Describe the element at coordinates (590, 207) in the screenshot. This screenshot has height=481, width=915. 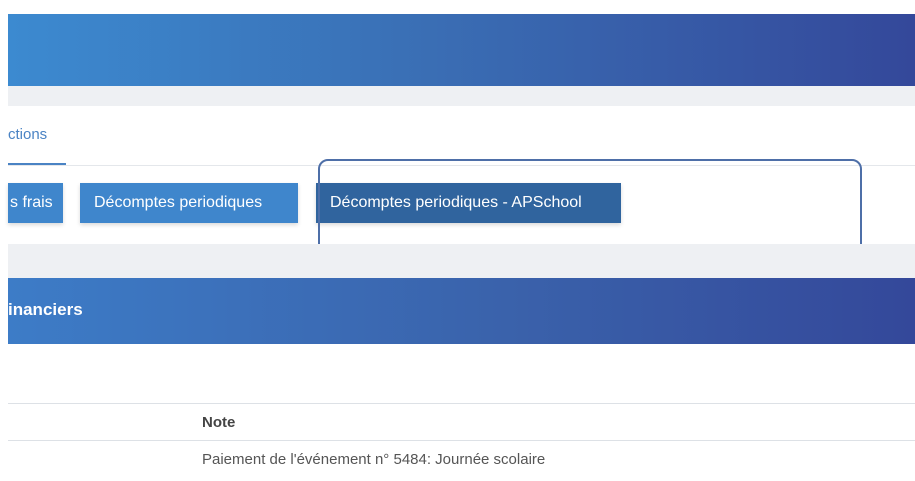
I see `highlight-annotation` at that location.